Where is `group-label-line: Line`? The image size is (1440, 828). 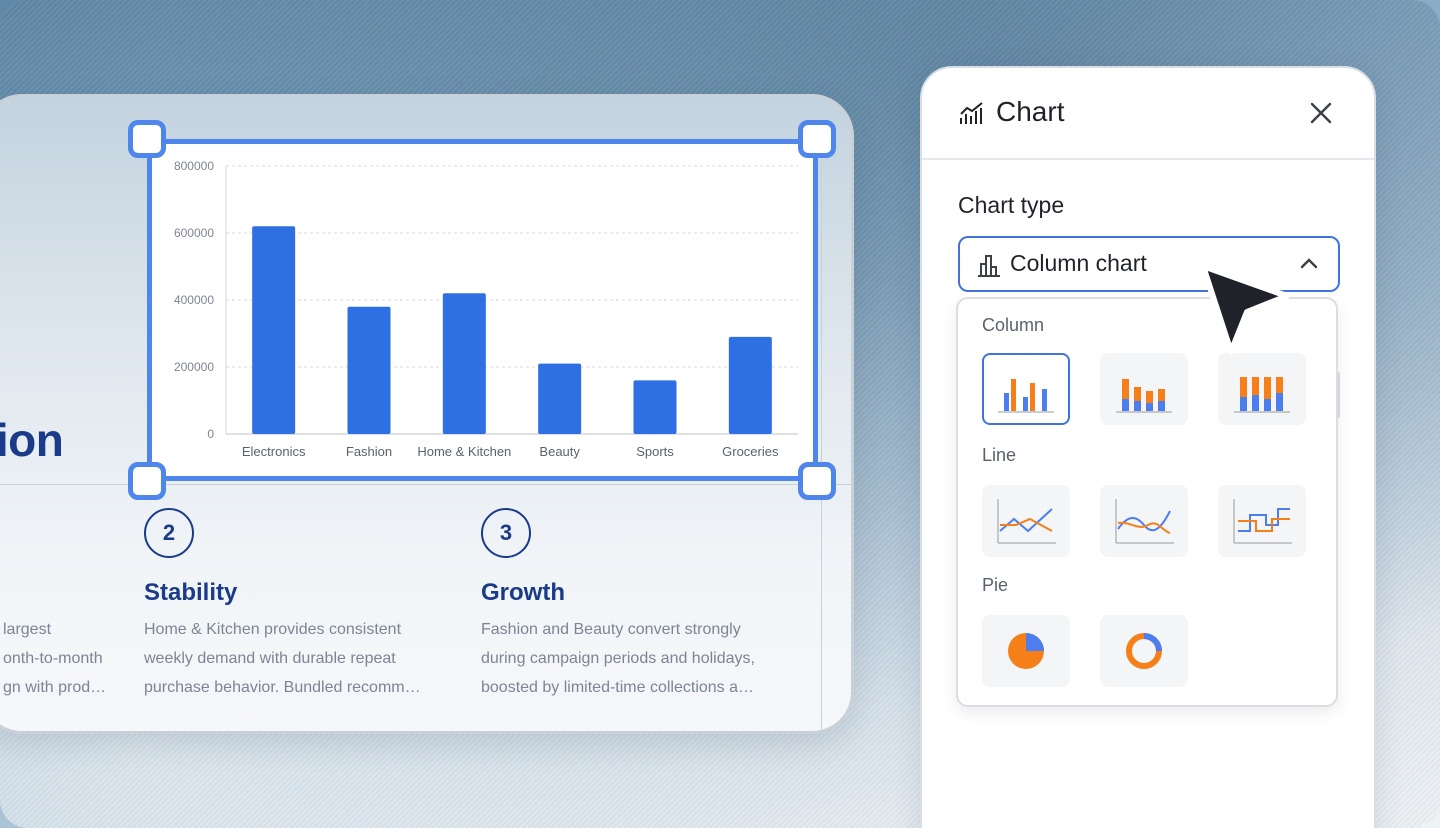 group-label-line: Line is located at coordinates (999, 455).